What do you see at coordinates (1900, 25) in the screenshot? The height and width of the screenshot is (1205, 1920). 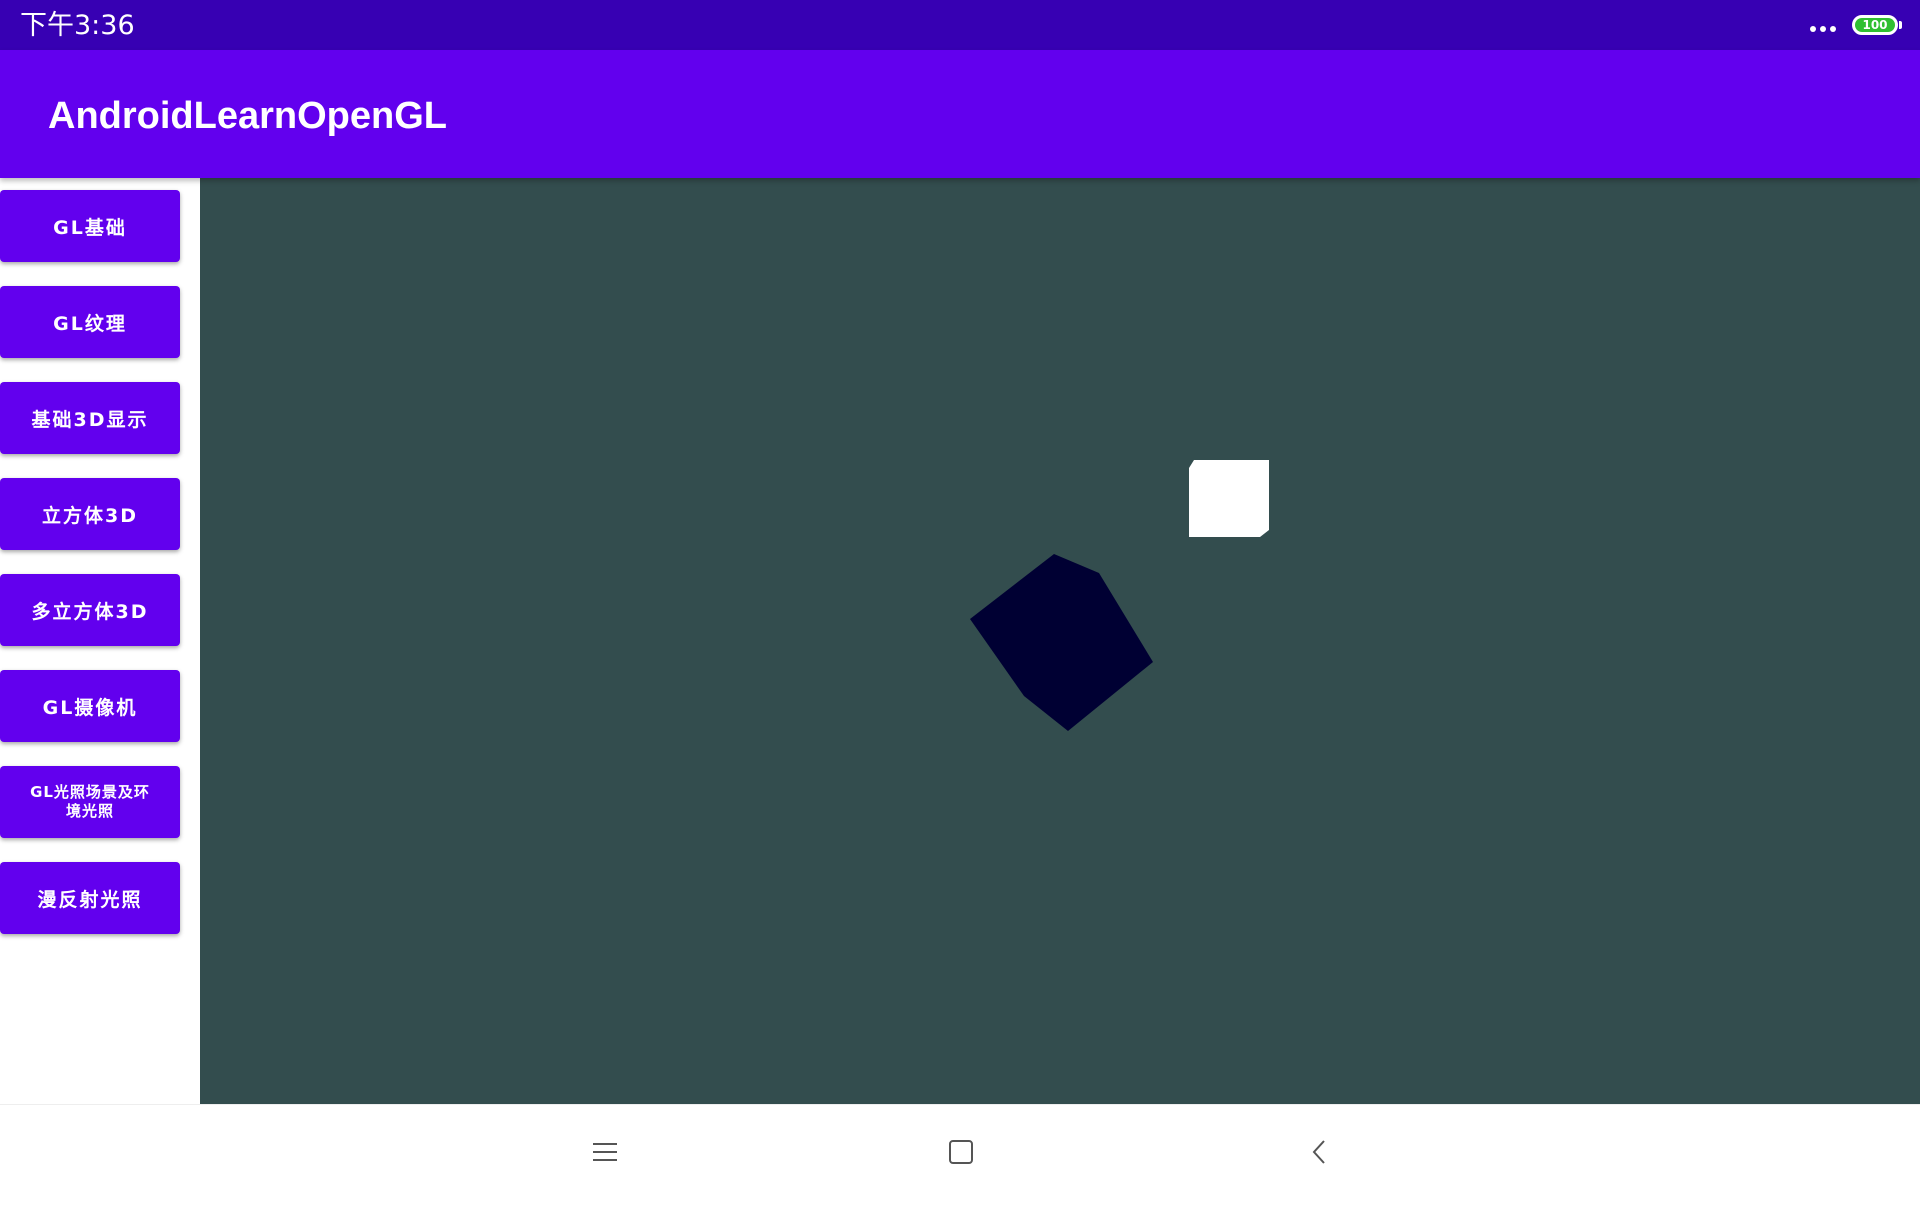 I see `battery-tip` at bounding box center [1900, 25].